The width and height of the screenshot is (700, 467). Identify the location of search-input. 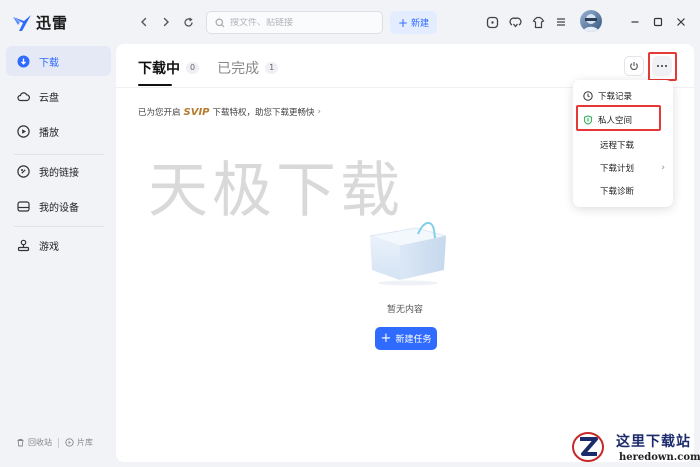
(300, 22).